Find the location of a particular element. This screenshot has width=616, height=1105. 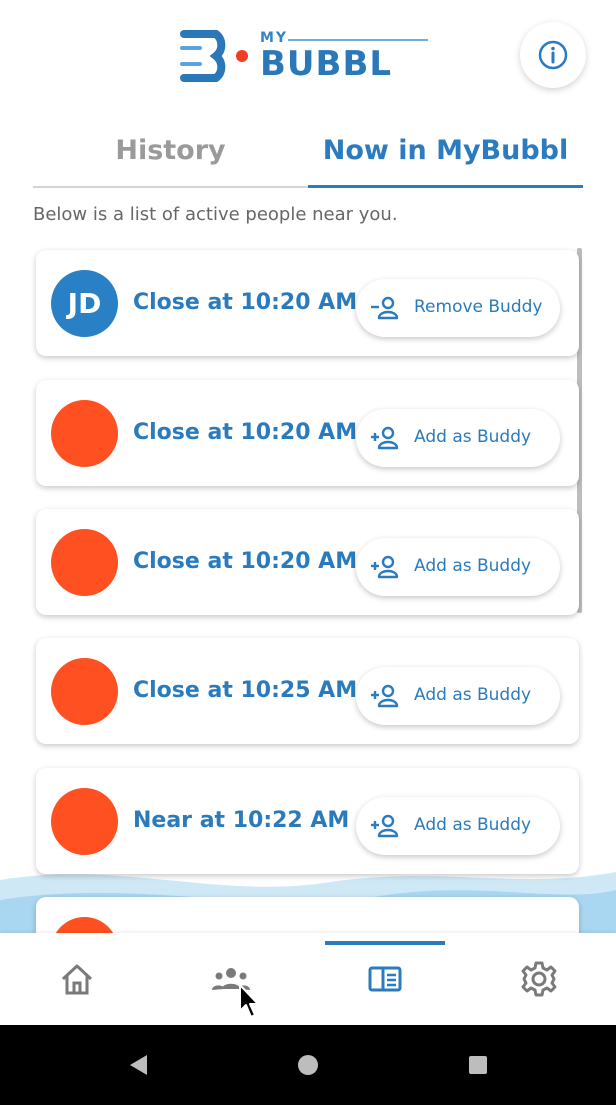

proximity-status: Near at 10:22 AM is located at coordinates (241, 820).